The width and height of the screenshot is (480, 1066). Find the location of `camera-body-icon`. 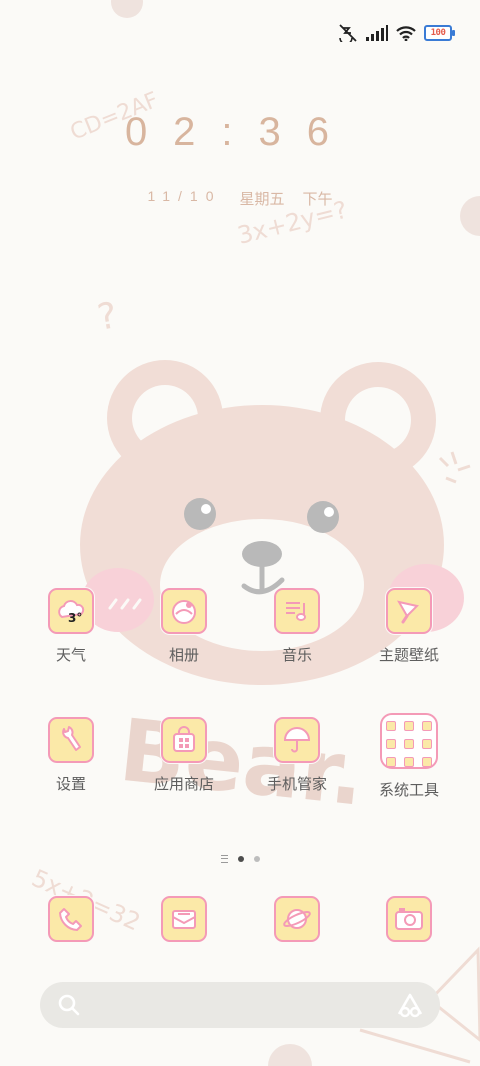

camera-body-icon is located at coordinates (409, 919).